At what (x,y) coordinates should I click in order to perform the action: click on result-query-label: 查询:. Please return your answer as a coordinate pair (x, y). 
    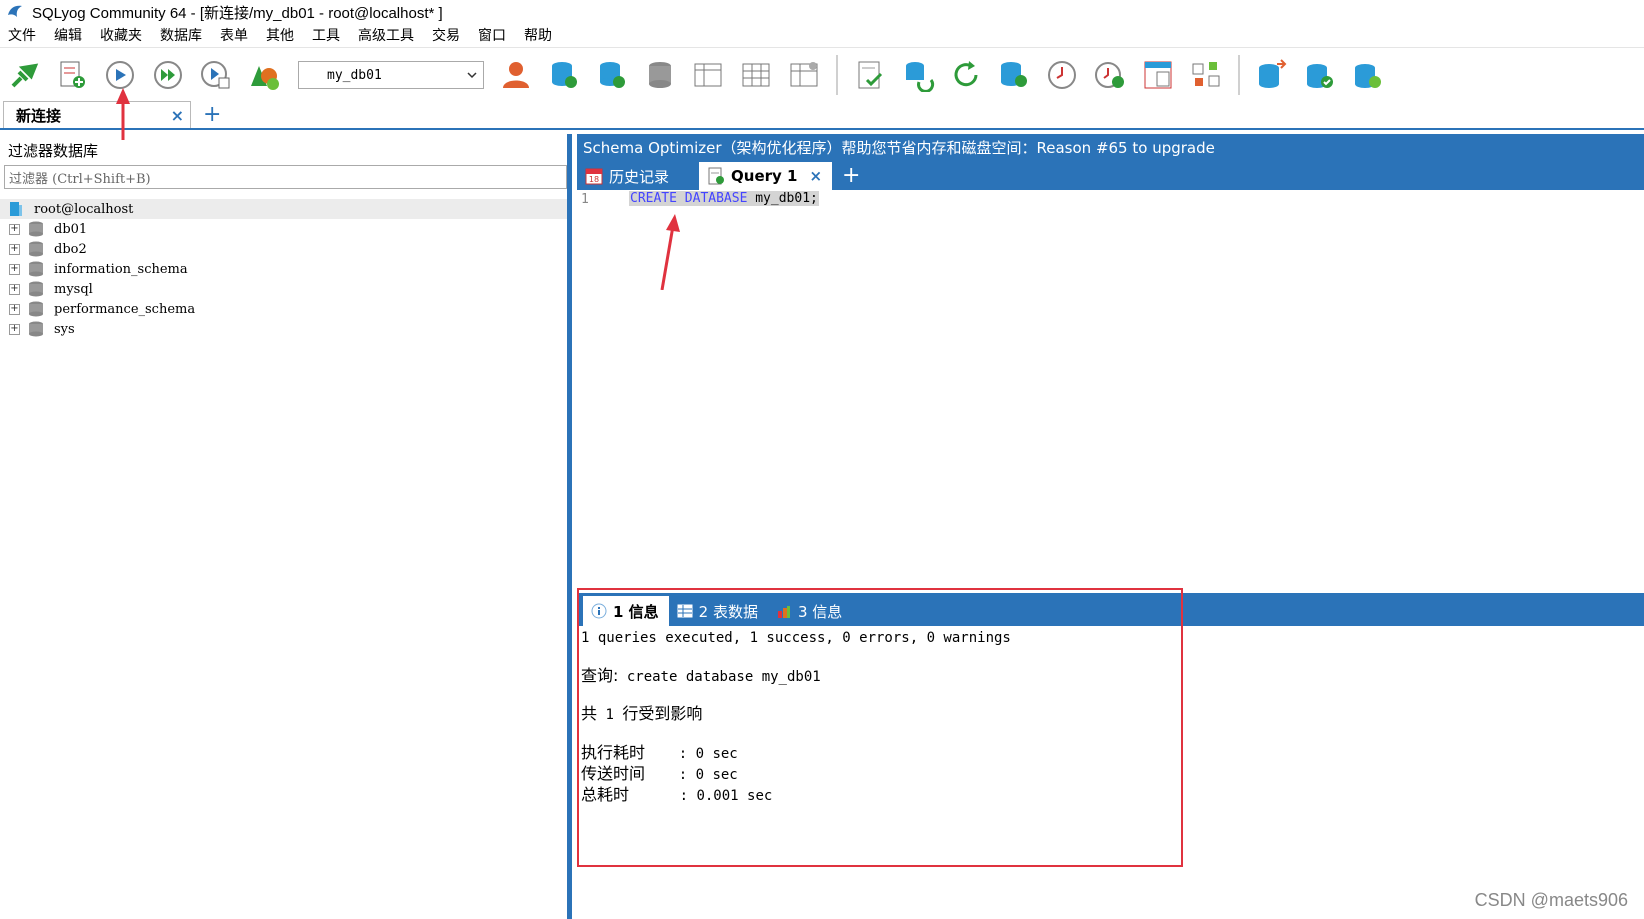
    Looking at the image, I should click on (600, 675).